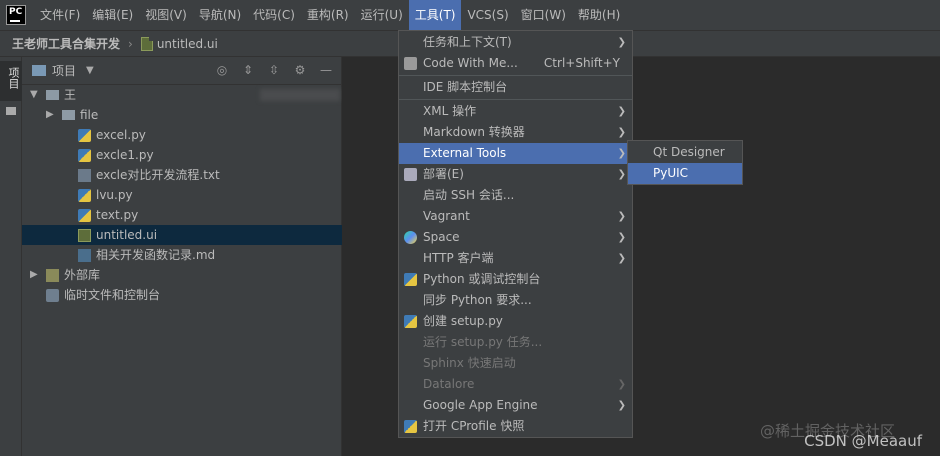  What do you see at coordinates (248, 70) in the screenshot?
I see `expand-all-icon: ⇕` at bounding box center [248, 70].